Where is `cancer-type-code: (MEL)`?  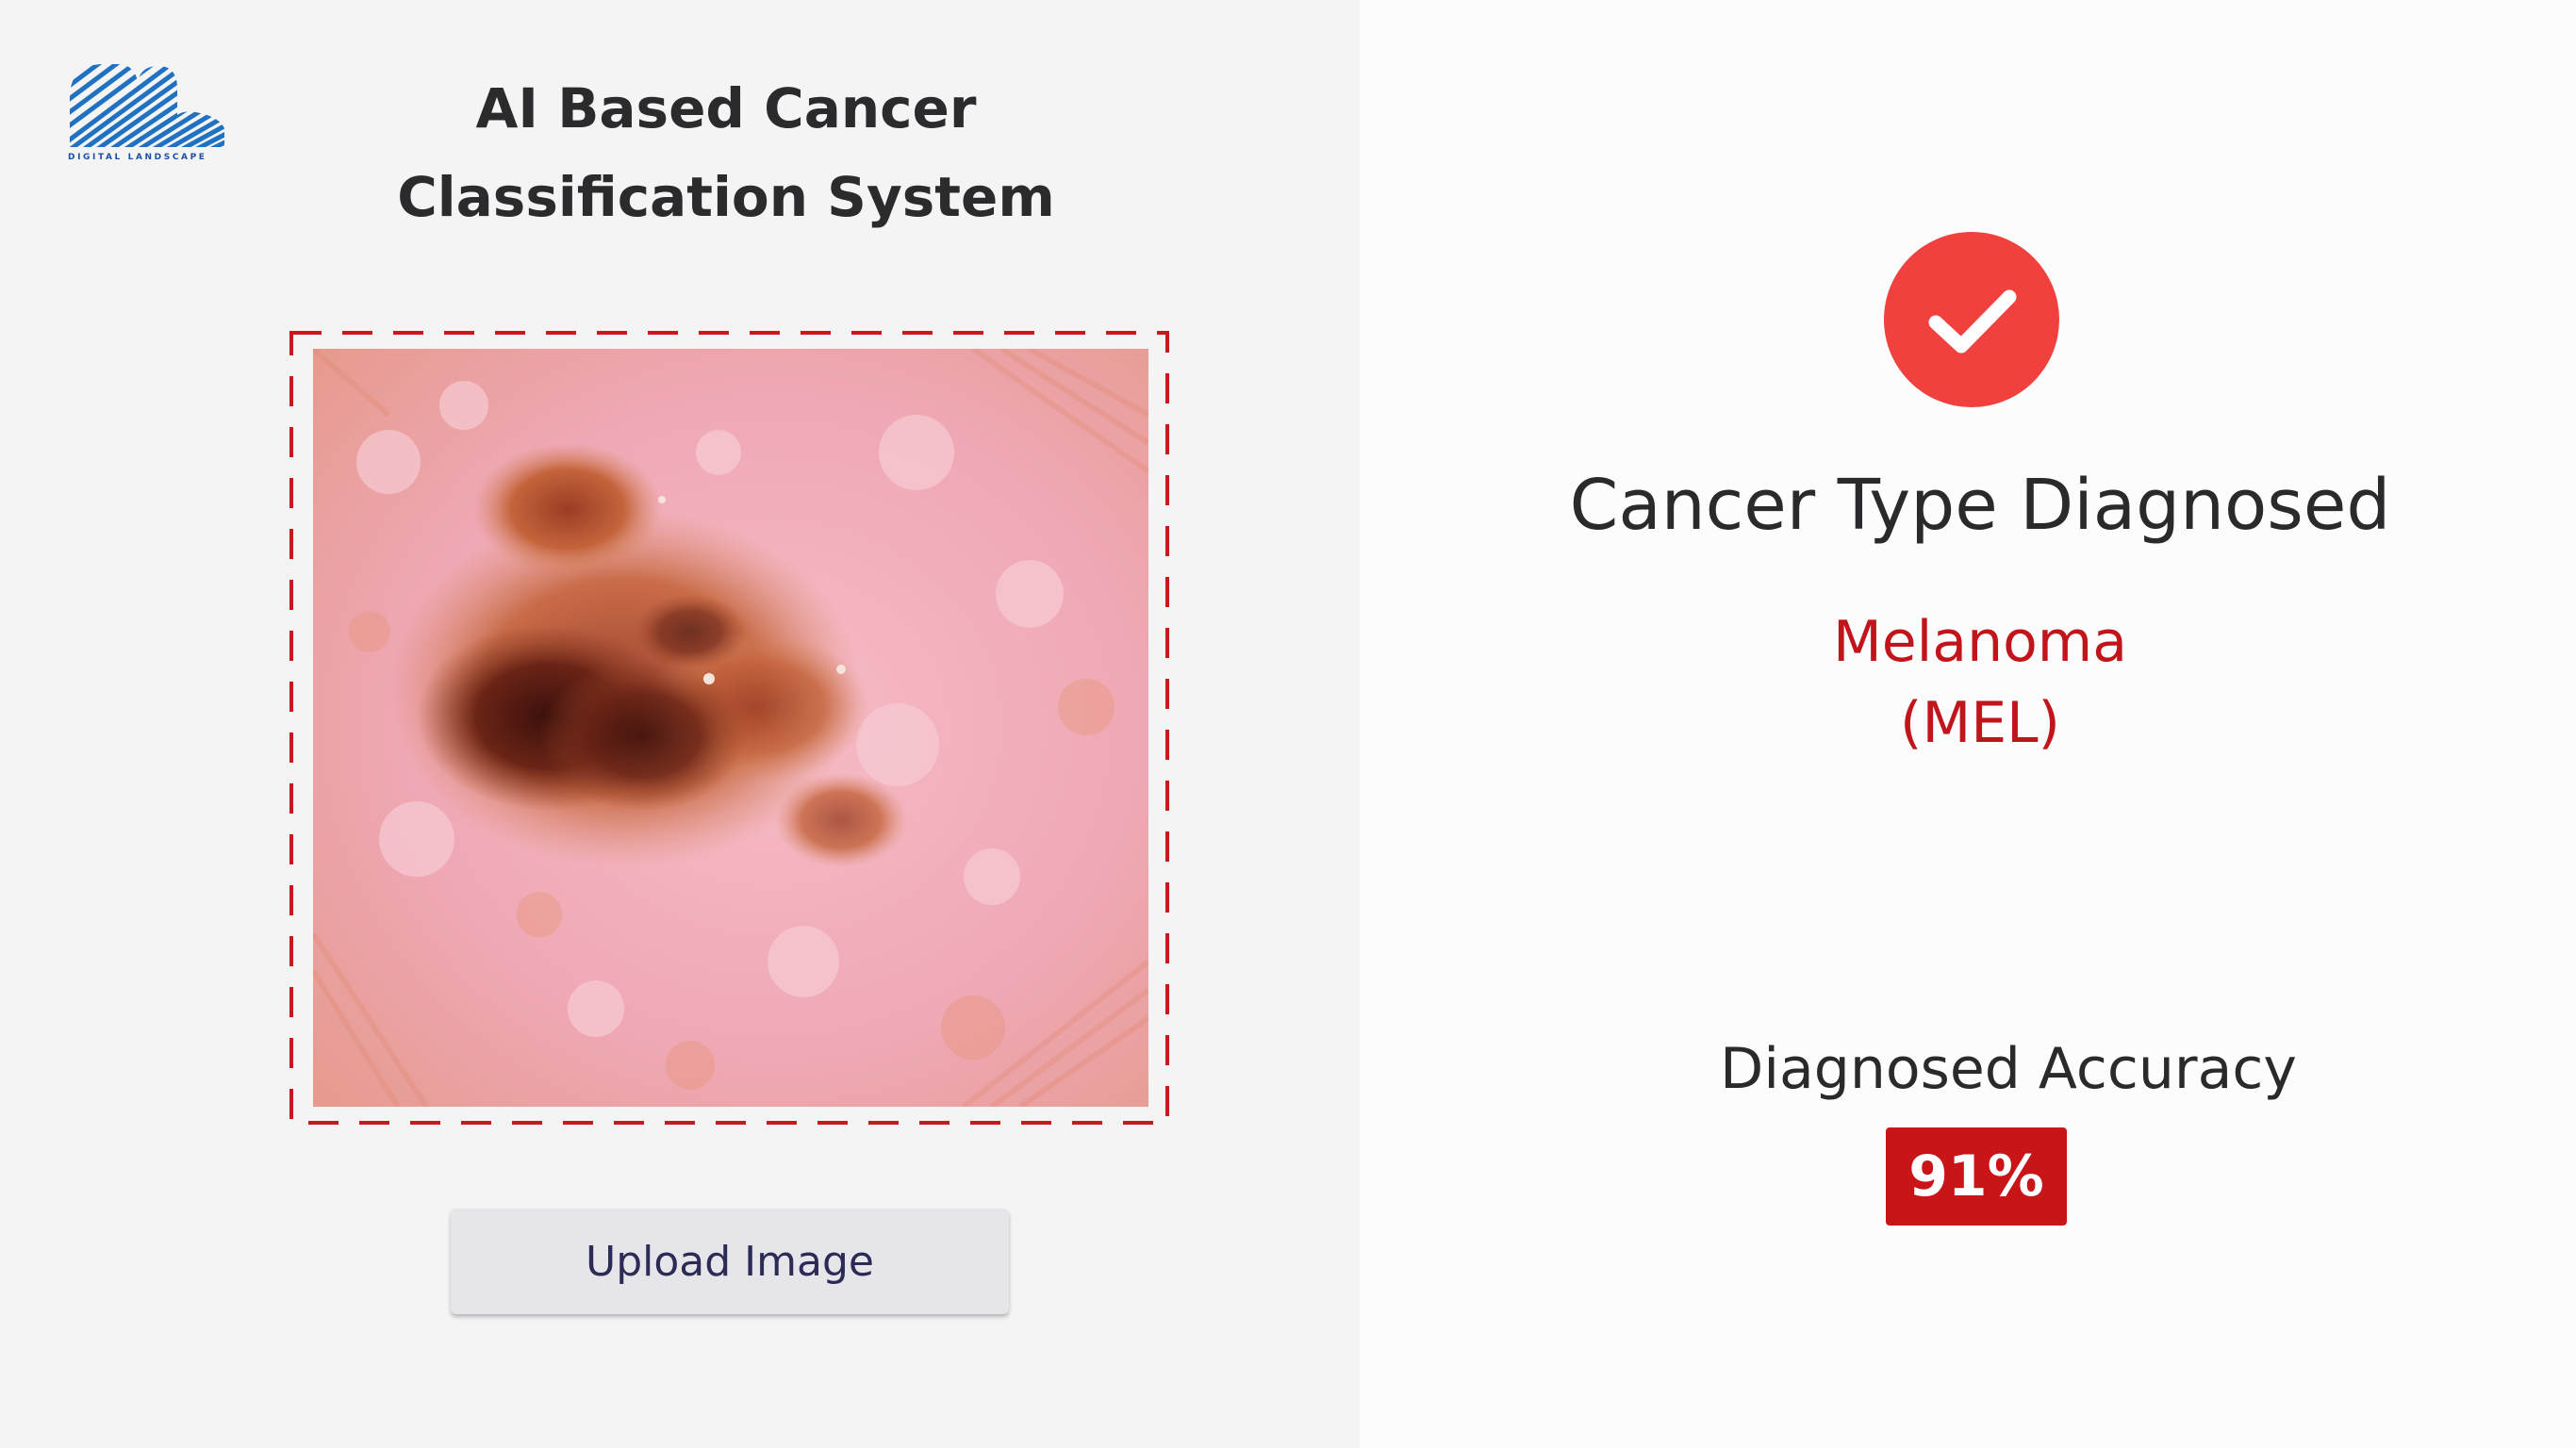
cancer-type-code: (MEL) is located at coordinates (1980, 723).